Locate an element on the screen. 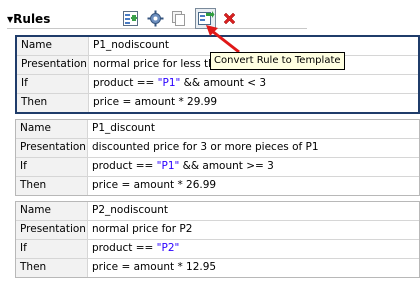 This screenshot has width=420, height=282. rule-row-then: Then price = amount * 12.95 is located at coordinates (217, 268).